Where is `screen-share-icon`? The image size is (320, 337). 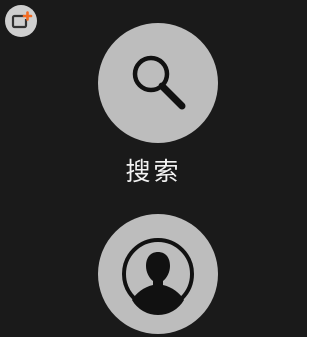 screen-share-icon is located at coordinates (22, 20).